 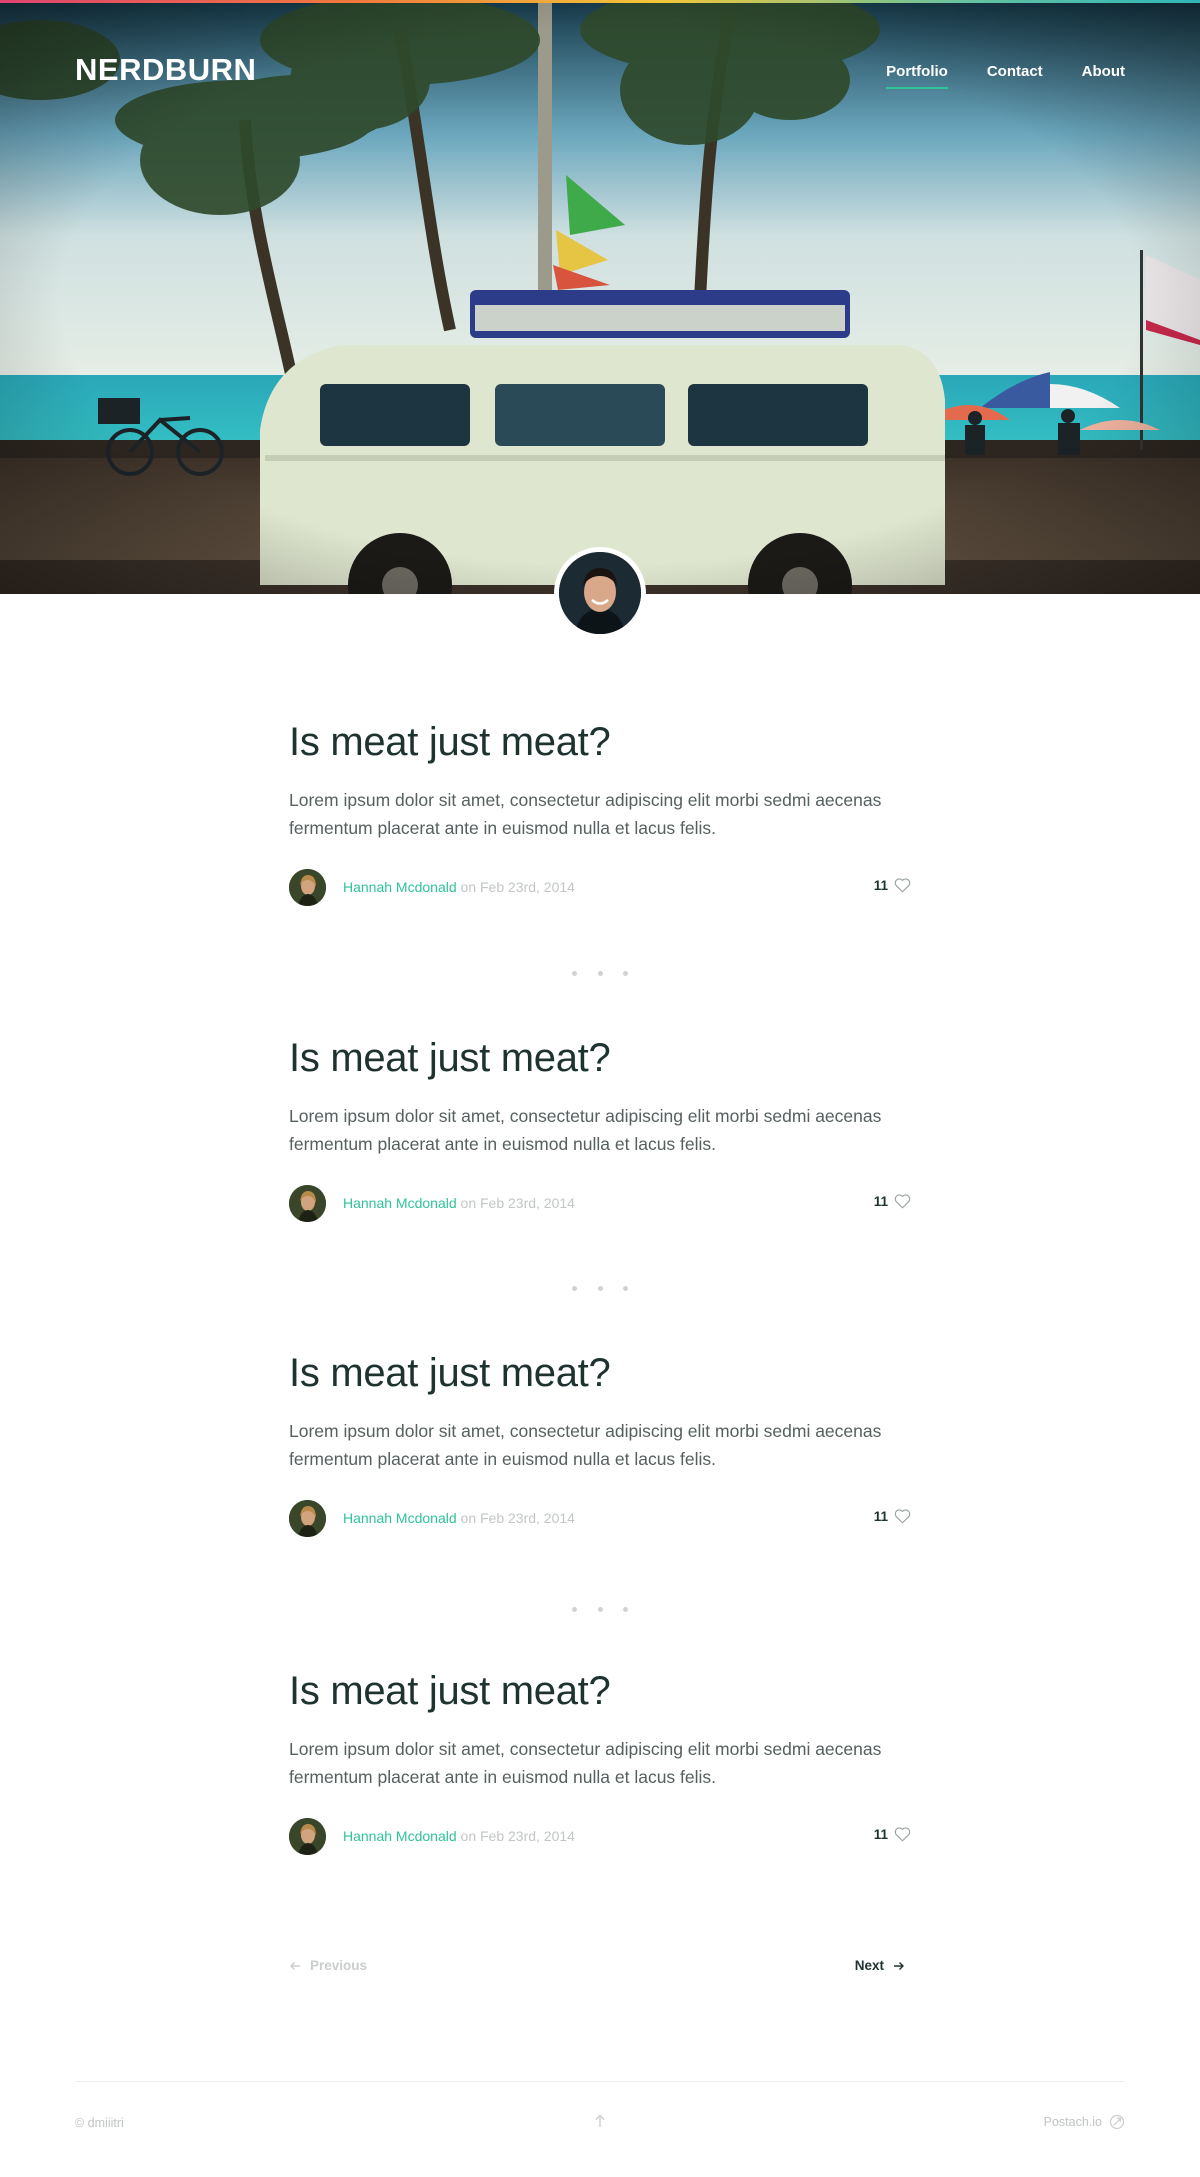 I want to click on author-avatar, so click(x=600, y=593).